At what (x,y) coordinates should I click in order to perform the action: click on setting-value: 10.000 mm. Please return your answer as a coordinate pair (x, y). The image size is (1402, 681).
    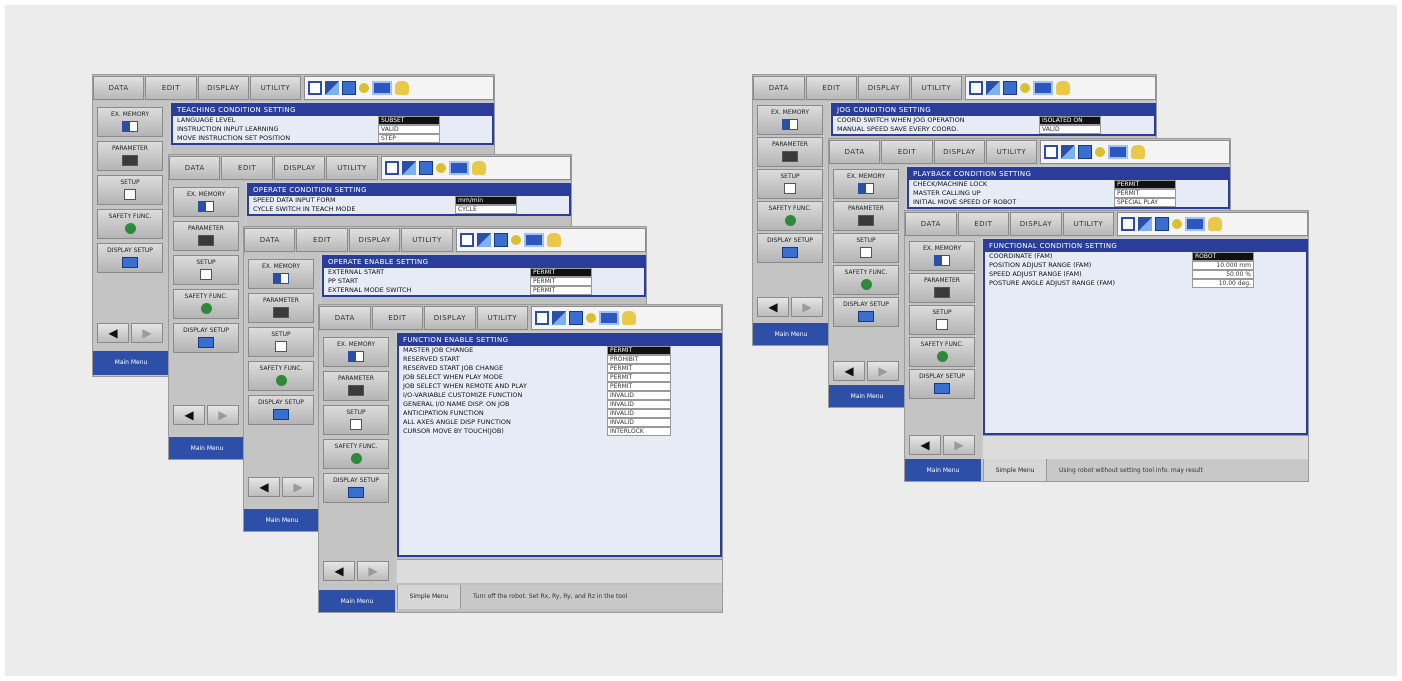
    Looking at the image, I should click on (1223, 265).